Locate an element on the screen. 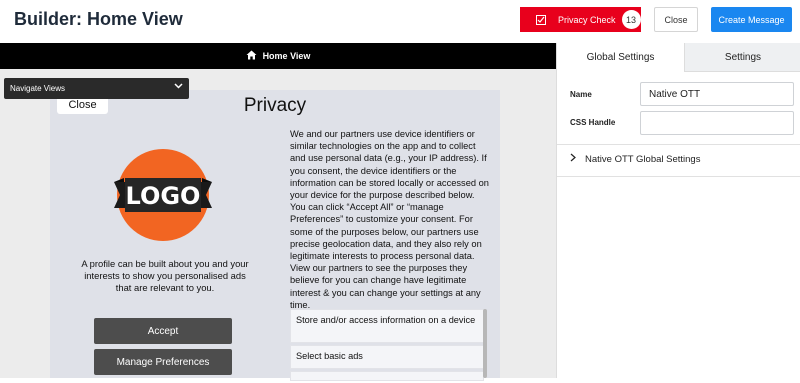 The image size is (800, 383). logo-text: LOGO is located at coordinates (163, 196).